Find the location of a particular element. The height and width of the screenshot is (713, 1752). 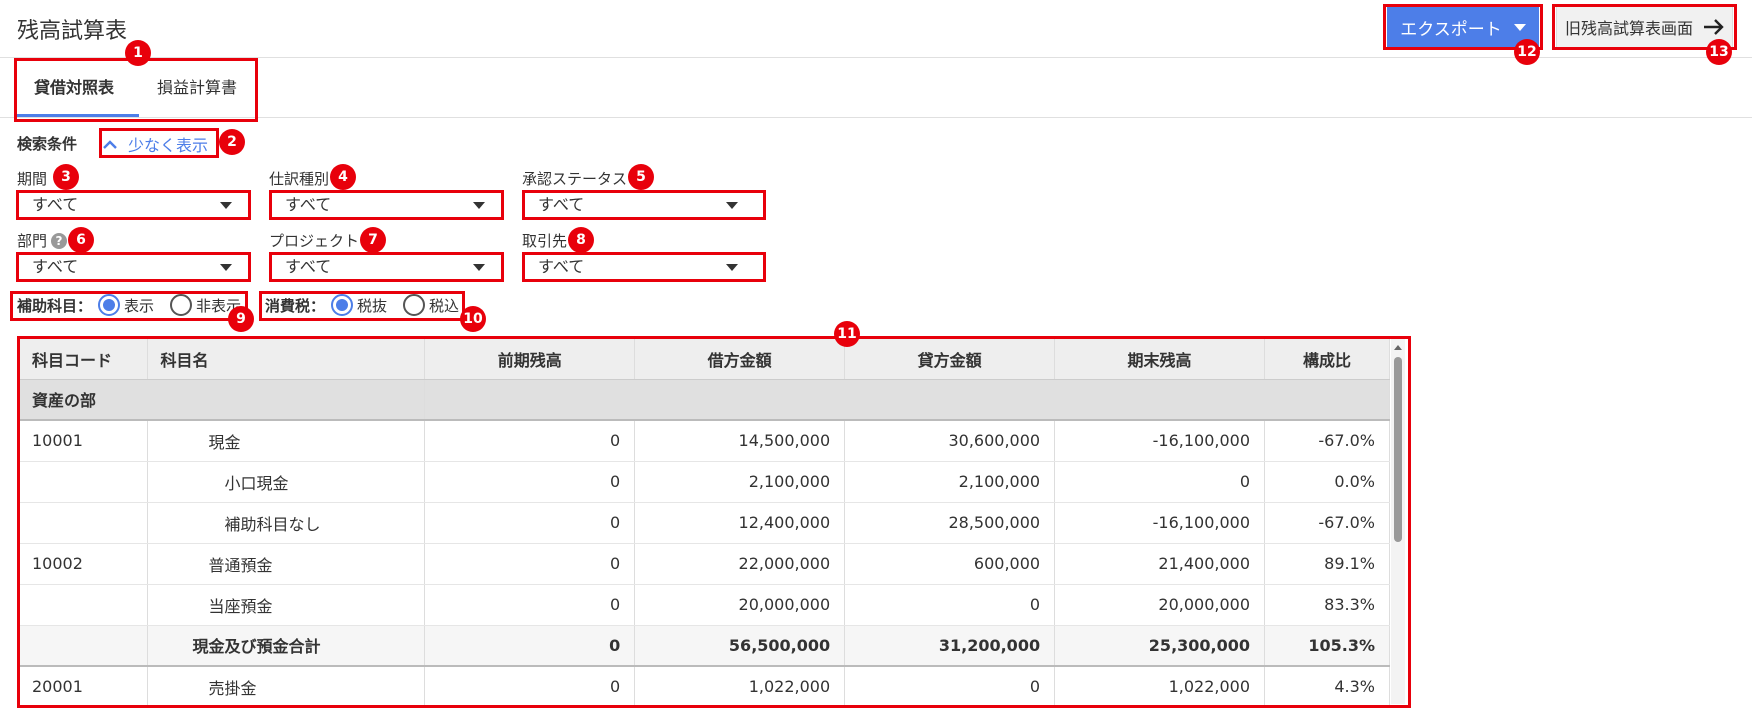

column-header: 貸方金額 is located at coordinates (950, 359).